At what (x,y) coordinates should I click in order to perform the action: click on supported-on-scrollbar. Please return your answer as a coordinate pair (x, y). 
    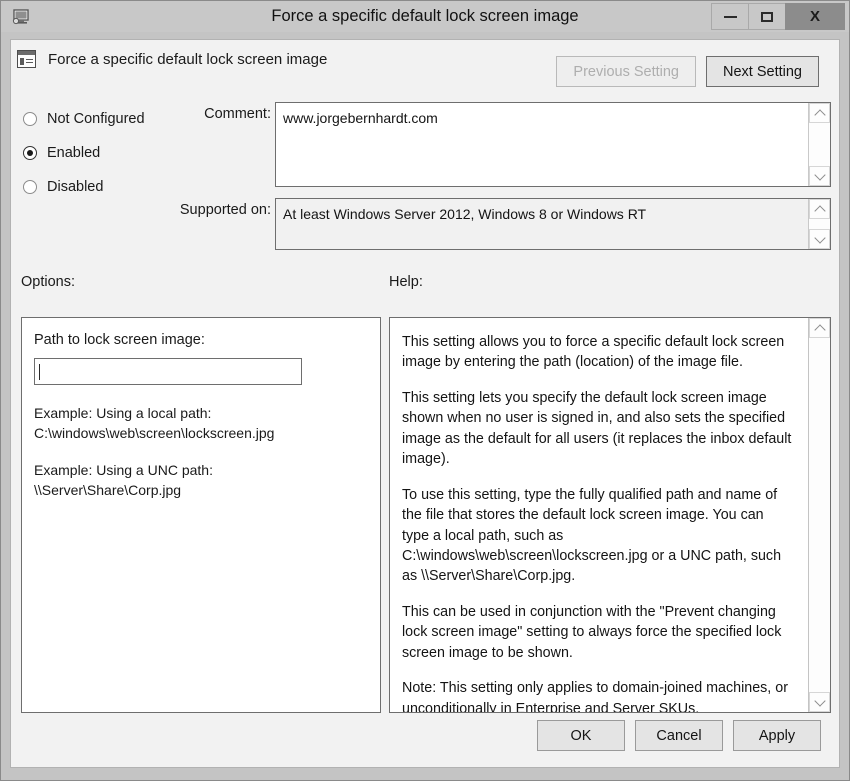
    Looking at the image, I should click on (819, 224).